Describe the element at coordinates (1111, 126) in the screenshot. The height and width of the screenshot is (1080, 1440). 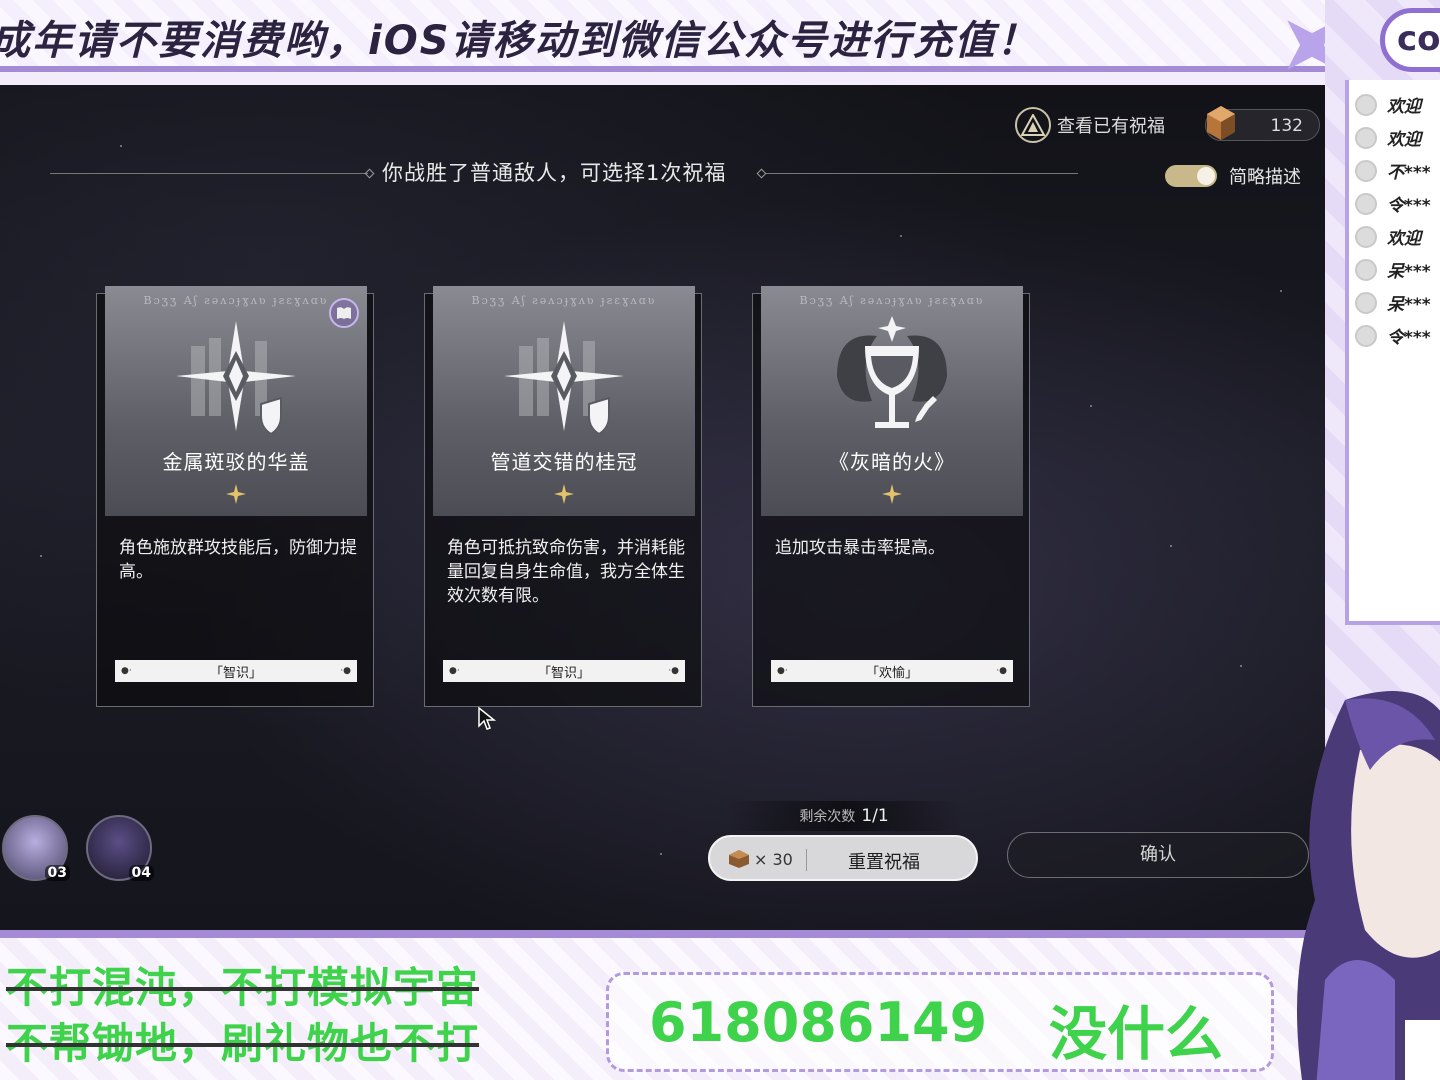
I see `view-blessings-label: 查看已有祝福` at that location.